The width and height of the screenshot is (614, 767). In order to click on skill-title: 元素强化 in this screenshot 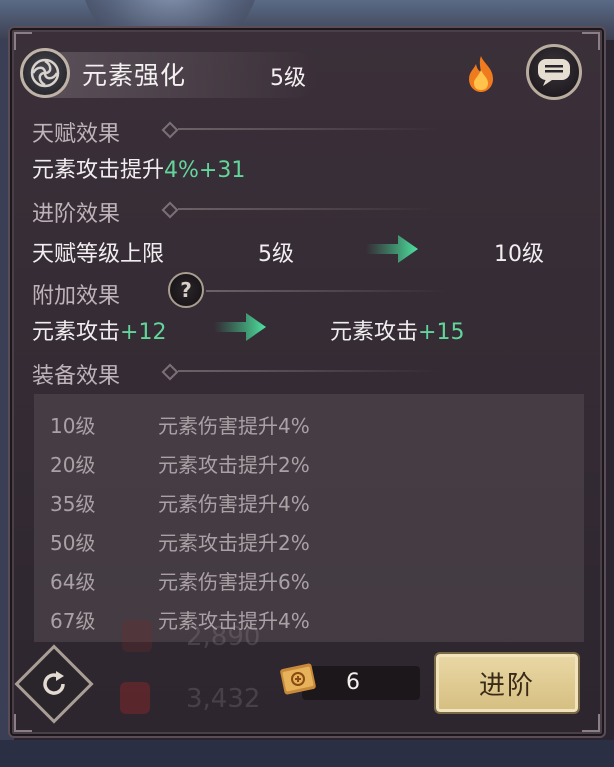, I will do `click(134, 75)`.